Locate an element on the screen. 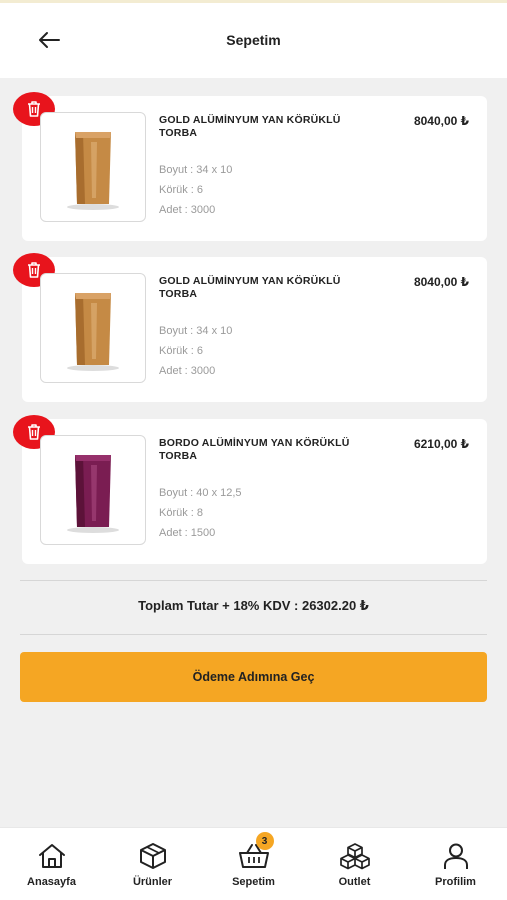  product-gusset: Körük : 8 is located at coordinates (181, 513).